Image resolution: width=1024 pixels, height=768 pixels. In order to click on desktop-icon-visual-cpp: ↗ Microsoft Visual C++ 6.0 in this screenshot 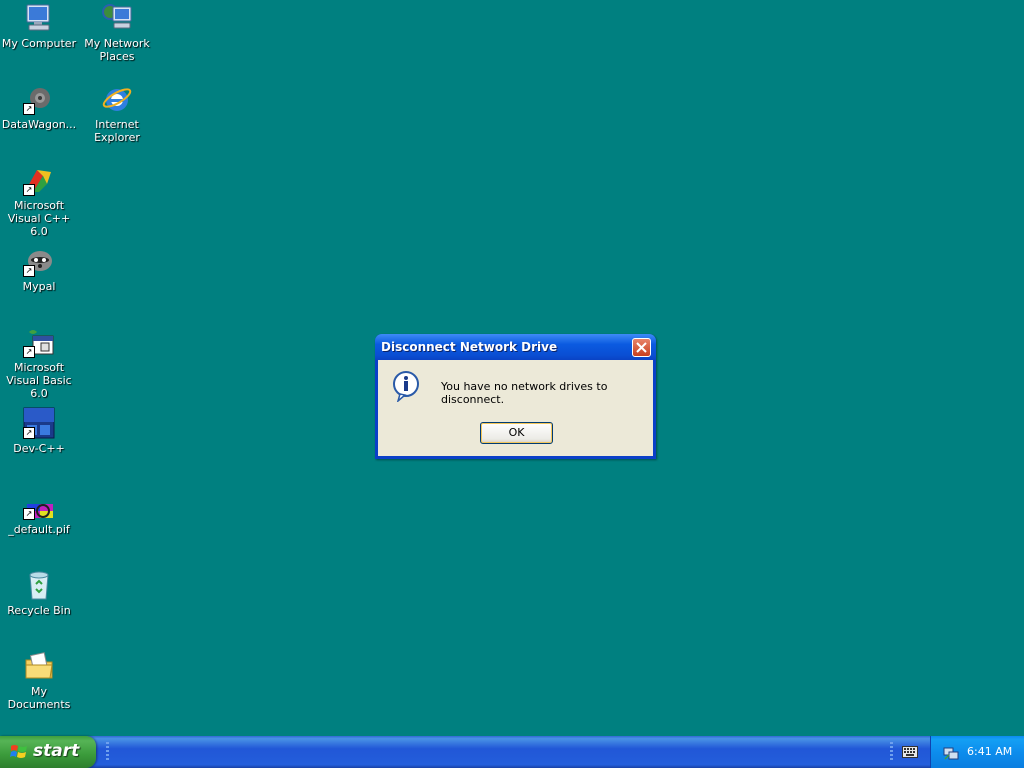, I will do `click(39, 201)`.